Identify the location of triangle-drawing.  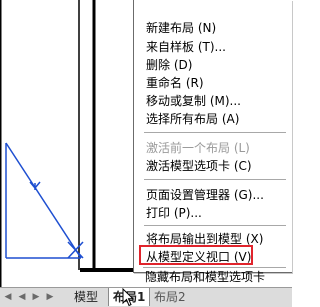
(44, 200).